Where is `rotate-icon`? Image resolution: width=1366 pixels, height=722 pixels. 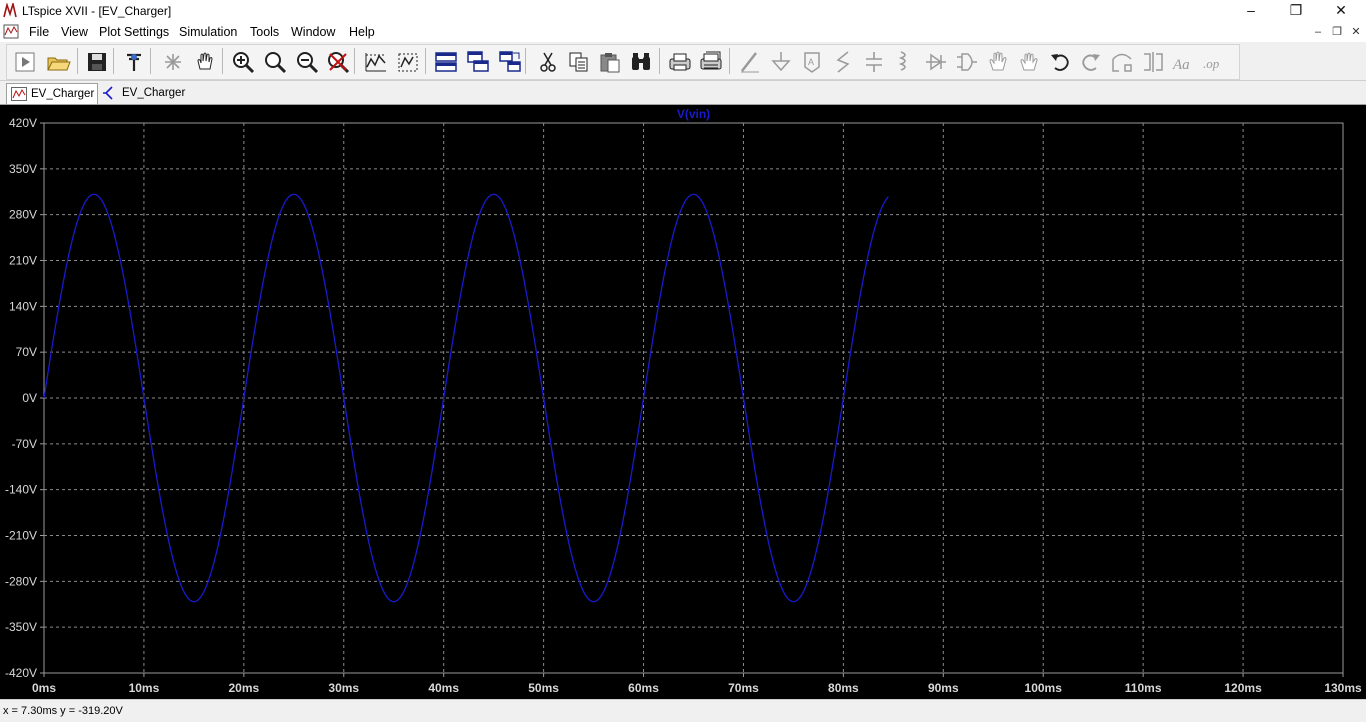
rotate-icon is located at coordinates (1122, 62).